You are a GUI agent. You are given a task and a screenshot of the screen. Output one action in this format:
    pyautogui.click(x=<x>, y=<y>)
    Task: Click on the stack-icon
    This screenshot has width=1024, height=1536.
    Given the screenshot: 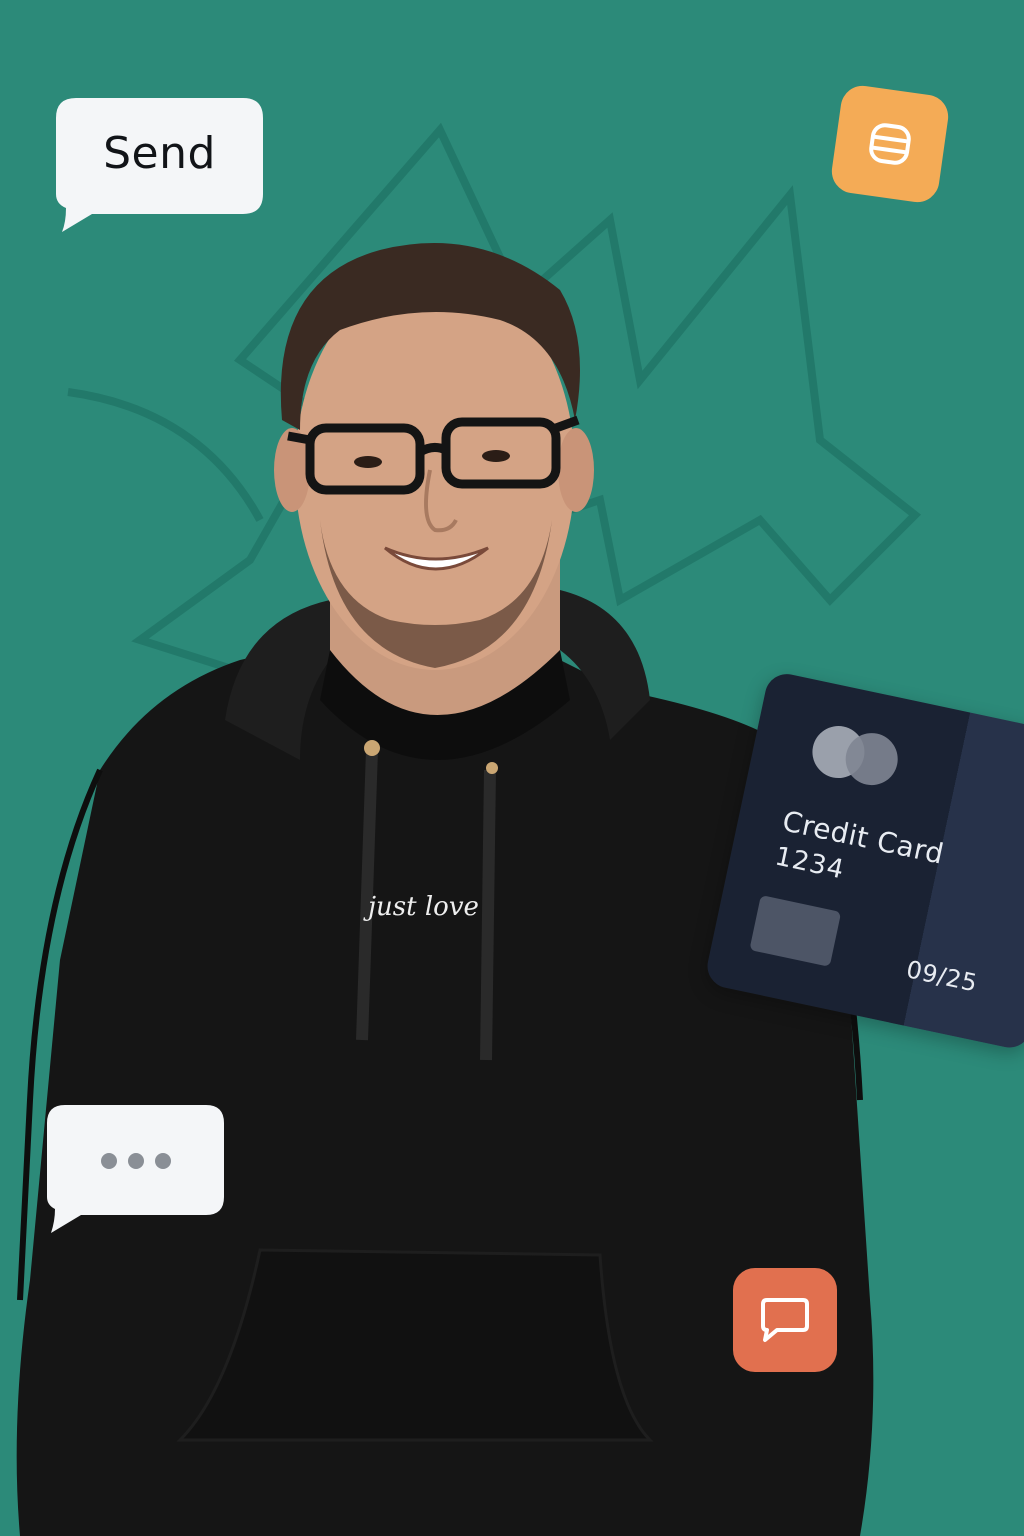 What is the action you would take?
    pyautogui.click(x=890, y=144)
    